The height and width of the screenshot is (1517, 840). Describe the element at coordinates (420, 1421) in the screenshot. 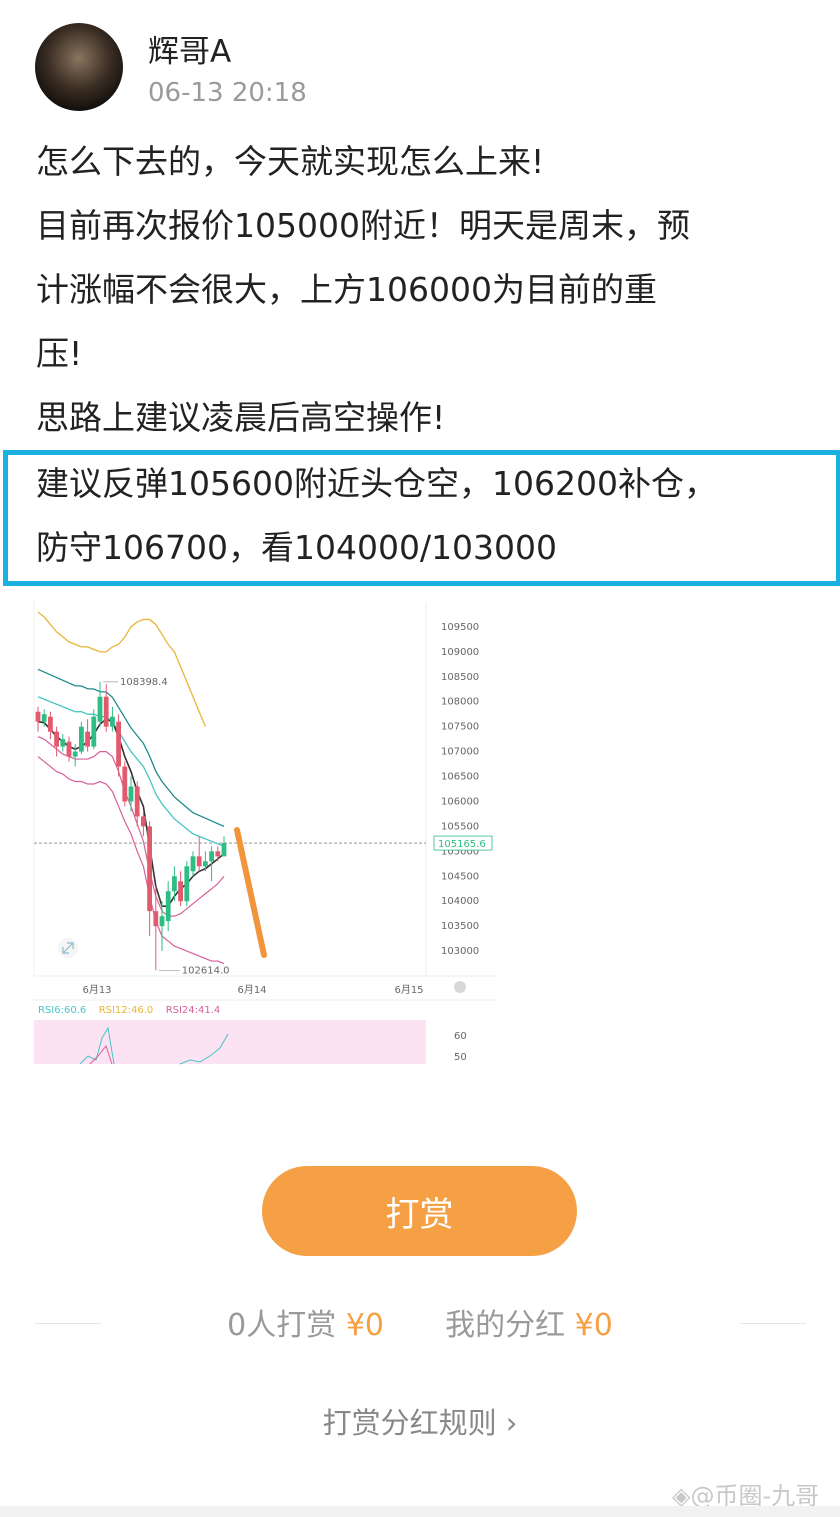

I see `tip-rules-link: 打赏分红规则 ›` at that location.